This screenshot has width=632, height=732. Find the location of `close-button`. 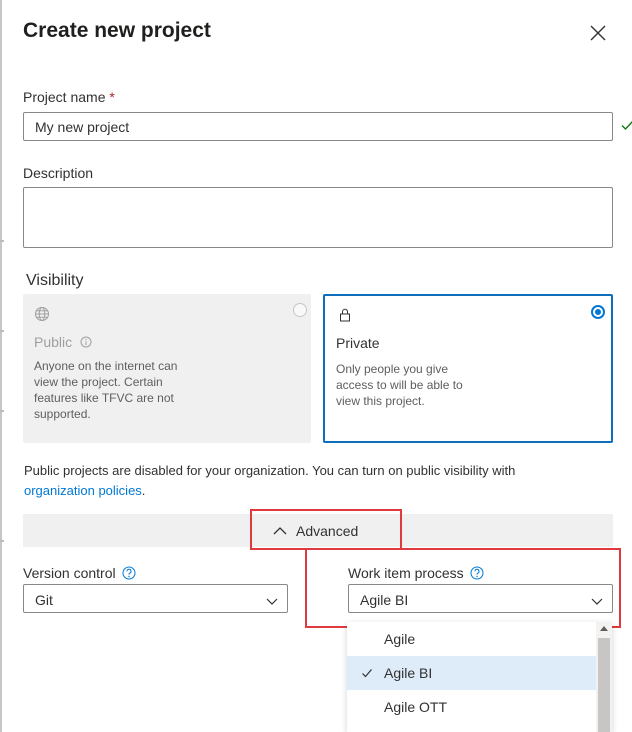

close-button is located at coordinates (598, 33).